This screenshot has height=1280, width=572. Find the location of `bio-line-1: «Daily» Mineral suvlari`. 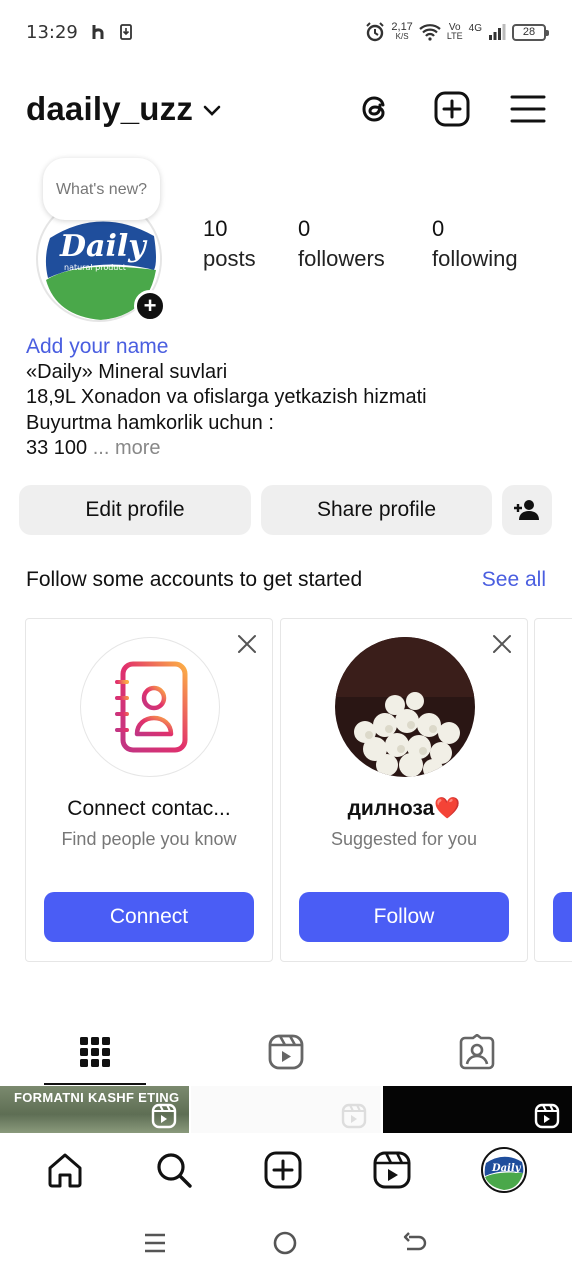

bio-line-1: «Daily» Mineral suvlari is located at coordinates (127, 371).